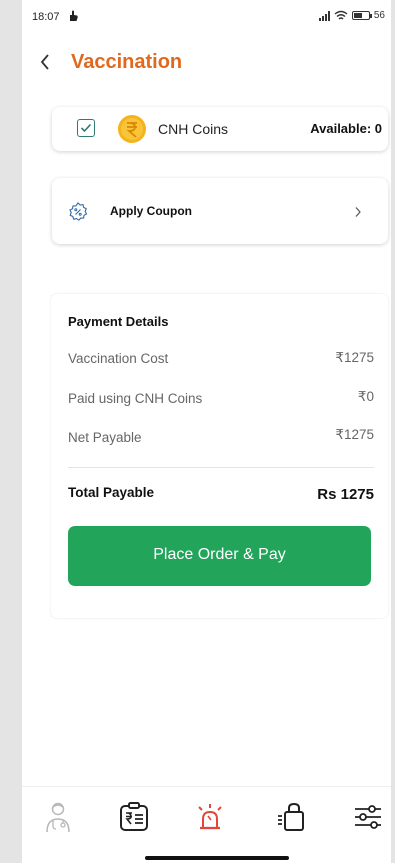  I want to click on vaccination-cost-label: Vaccination Cost, so click(118, 358).